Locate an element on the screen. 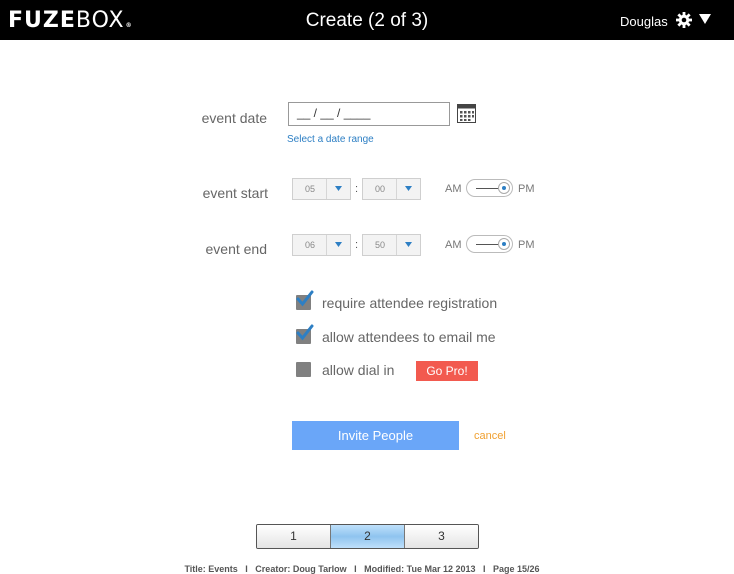  start-hour-value: 05 is located at coordinates (309, 189).